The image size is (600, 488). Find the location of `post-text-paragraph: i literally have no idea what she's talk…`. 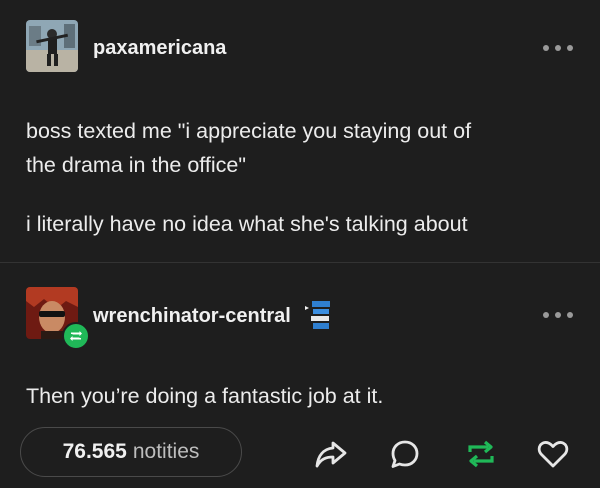

post-text-paragraph: i literally have no idea what she's talk… is located at coordinates (247, 224).